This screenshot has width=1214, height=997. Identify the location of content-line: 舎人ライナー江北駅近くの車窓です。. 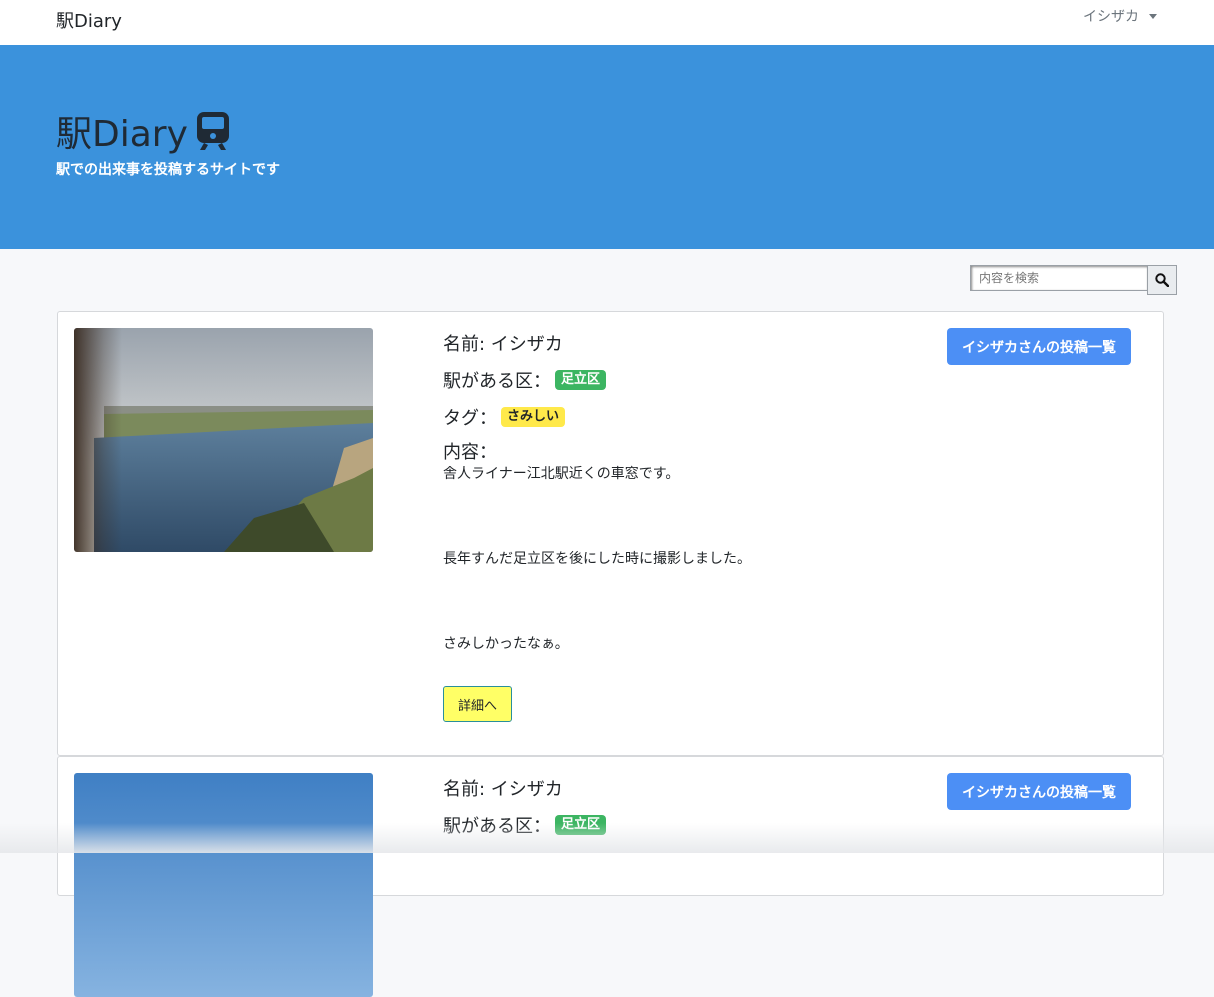
(561, 474).